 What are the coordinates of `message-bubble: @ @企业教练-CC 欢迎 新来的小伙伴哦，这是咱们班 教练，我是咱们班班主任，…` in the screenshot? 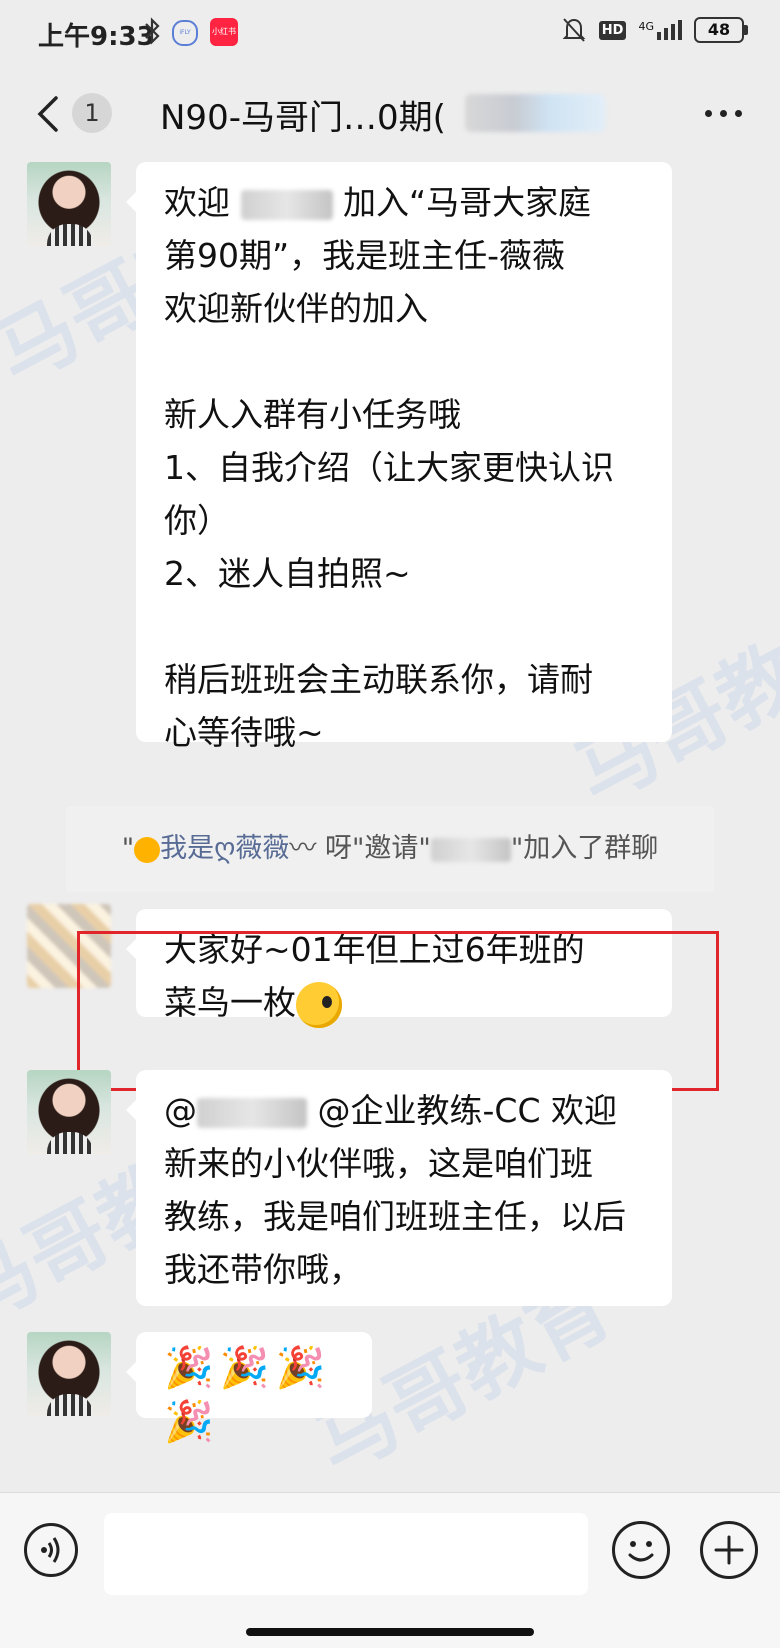 It's located at (399, 1188).